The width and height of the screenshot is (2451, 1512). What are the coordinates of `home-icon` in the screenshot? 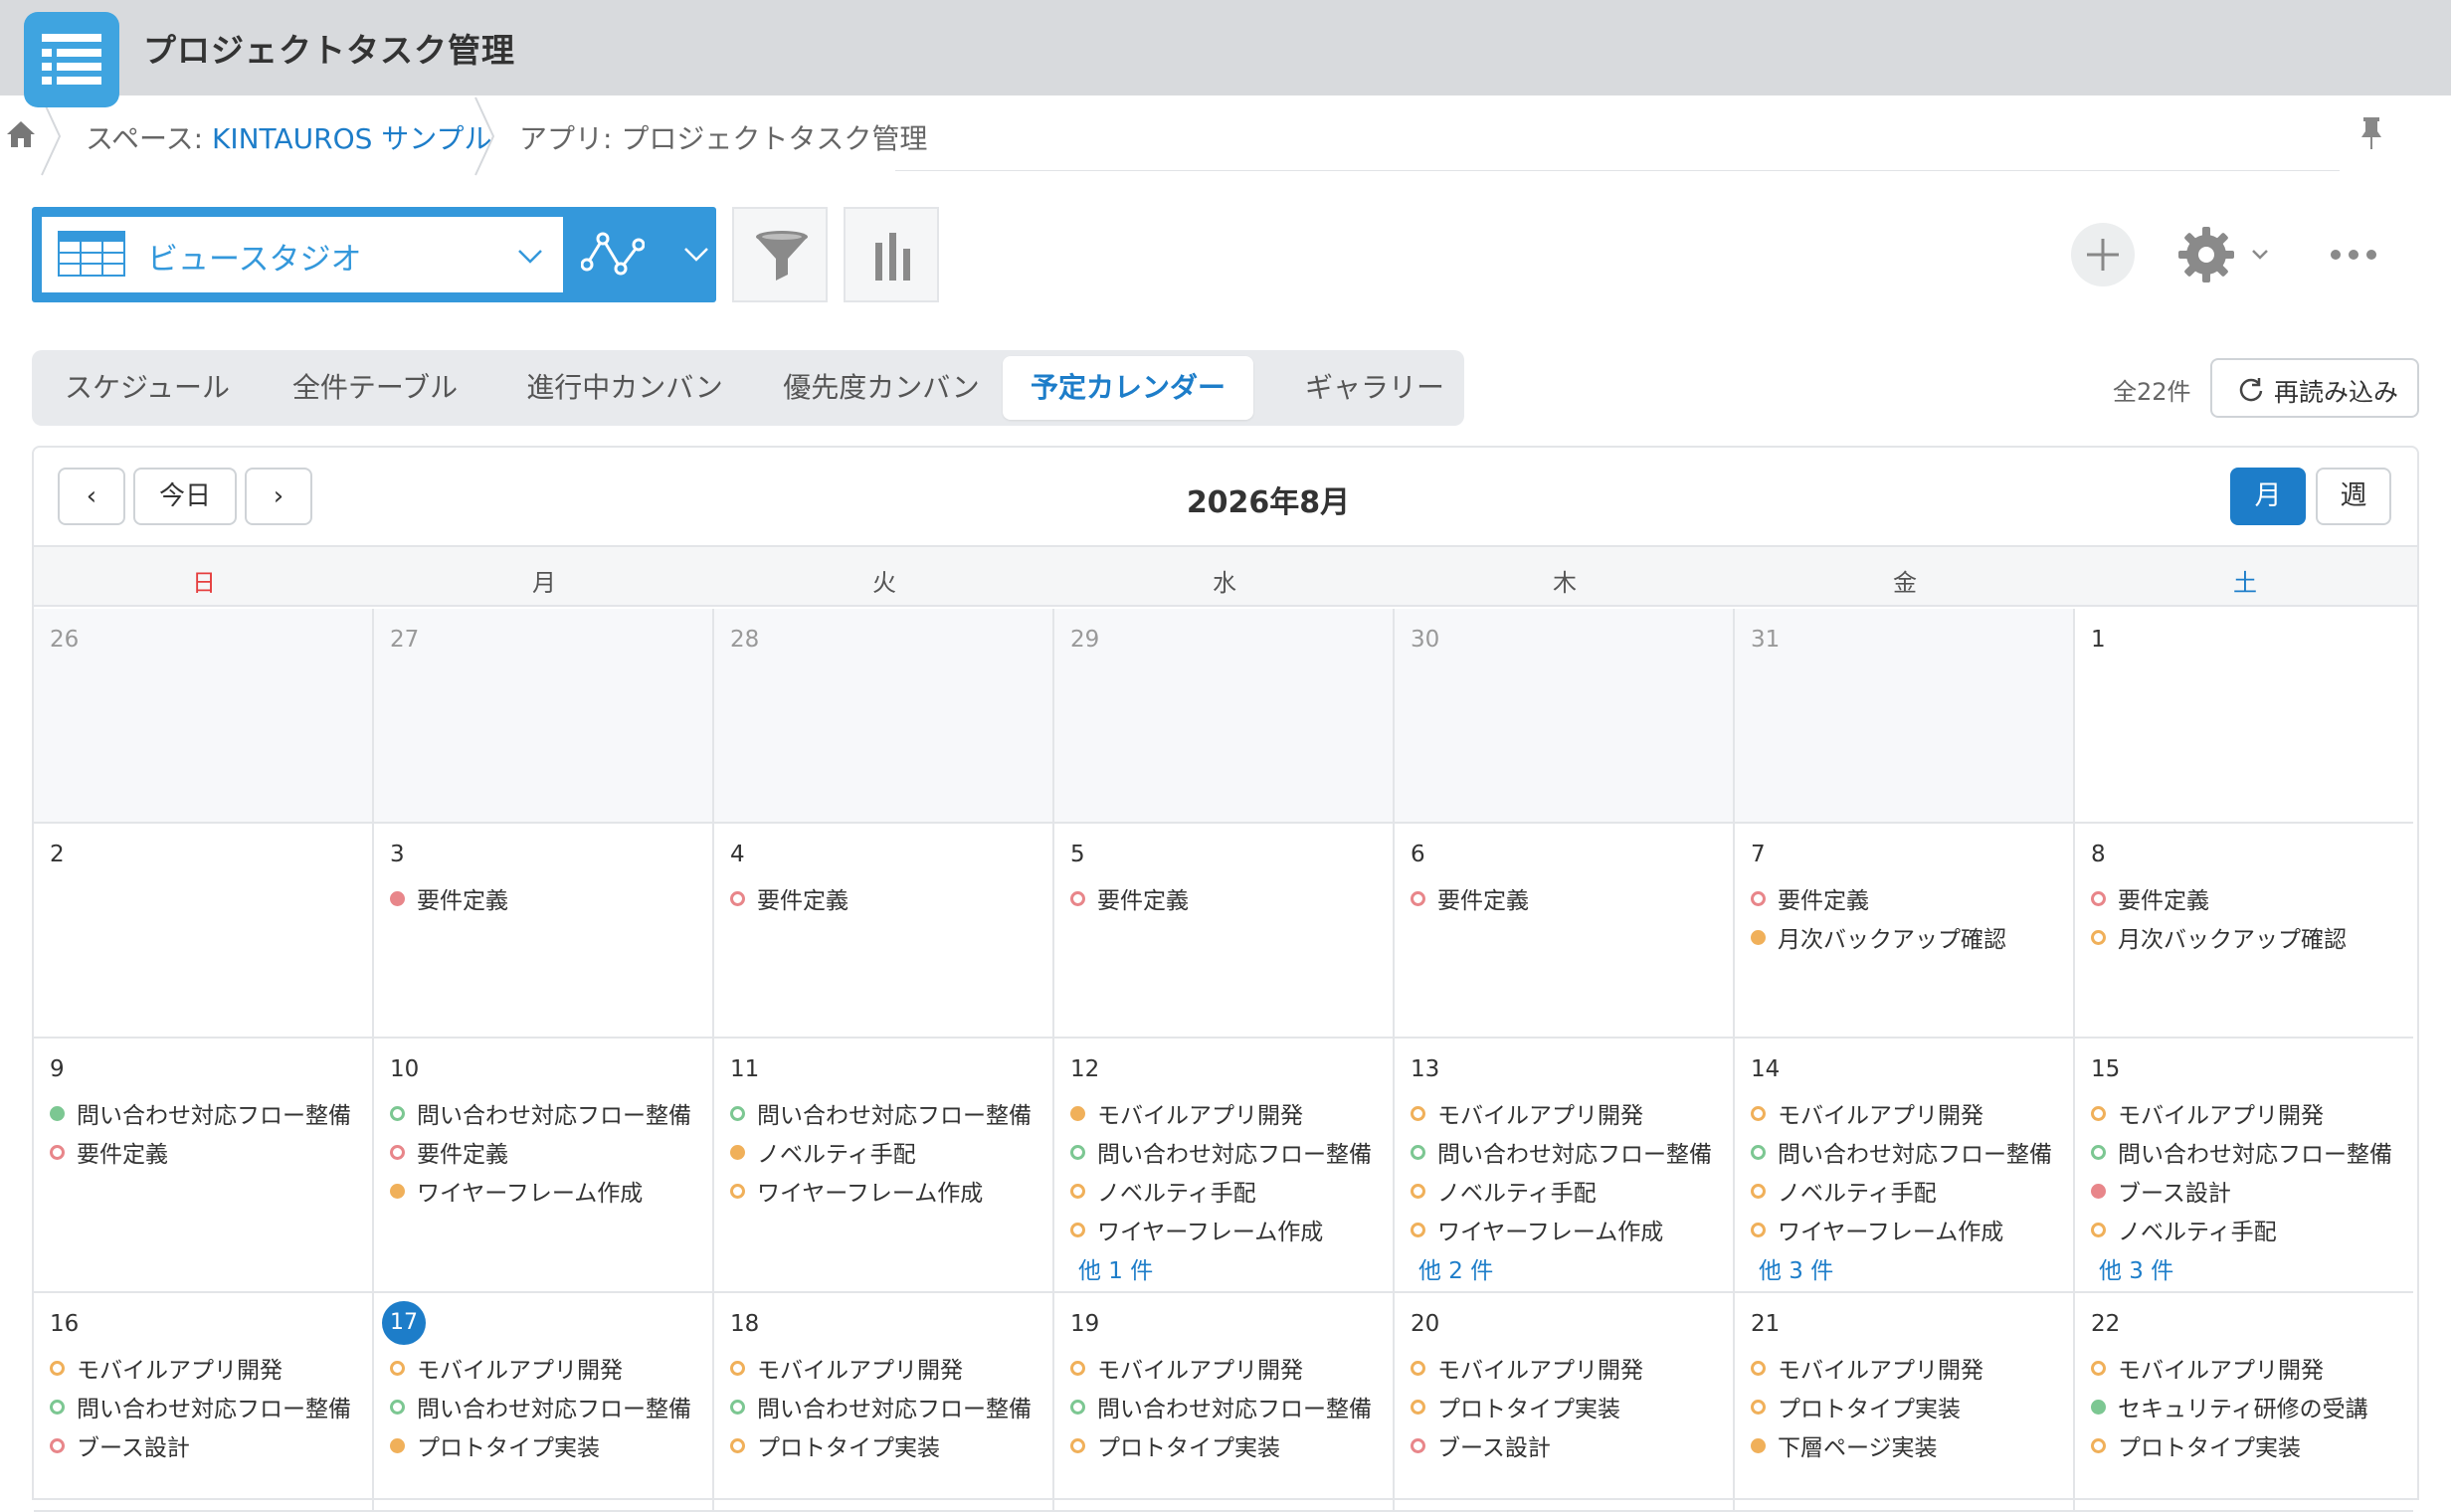 It's located at (21, 134).